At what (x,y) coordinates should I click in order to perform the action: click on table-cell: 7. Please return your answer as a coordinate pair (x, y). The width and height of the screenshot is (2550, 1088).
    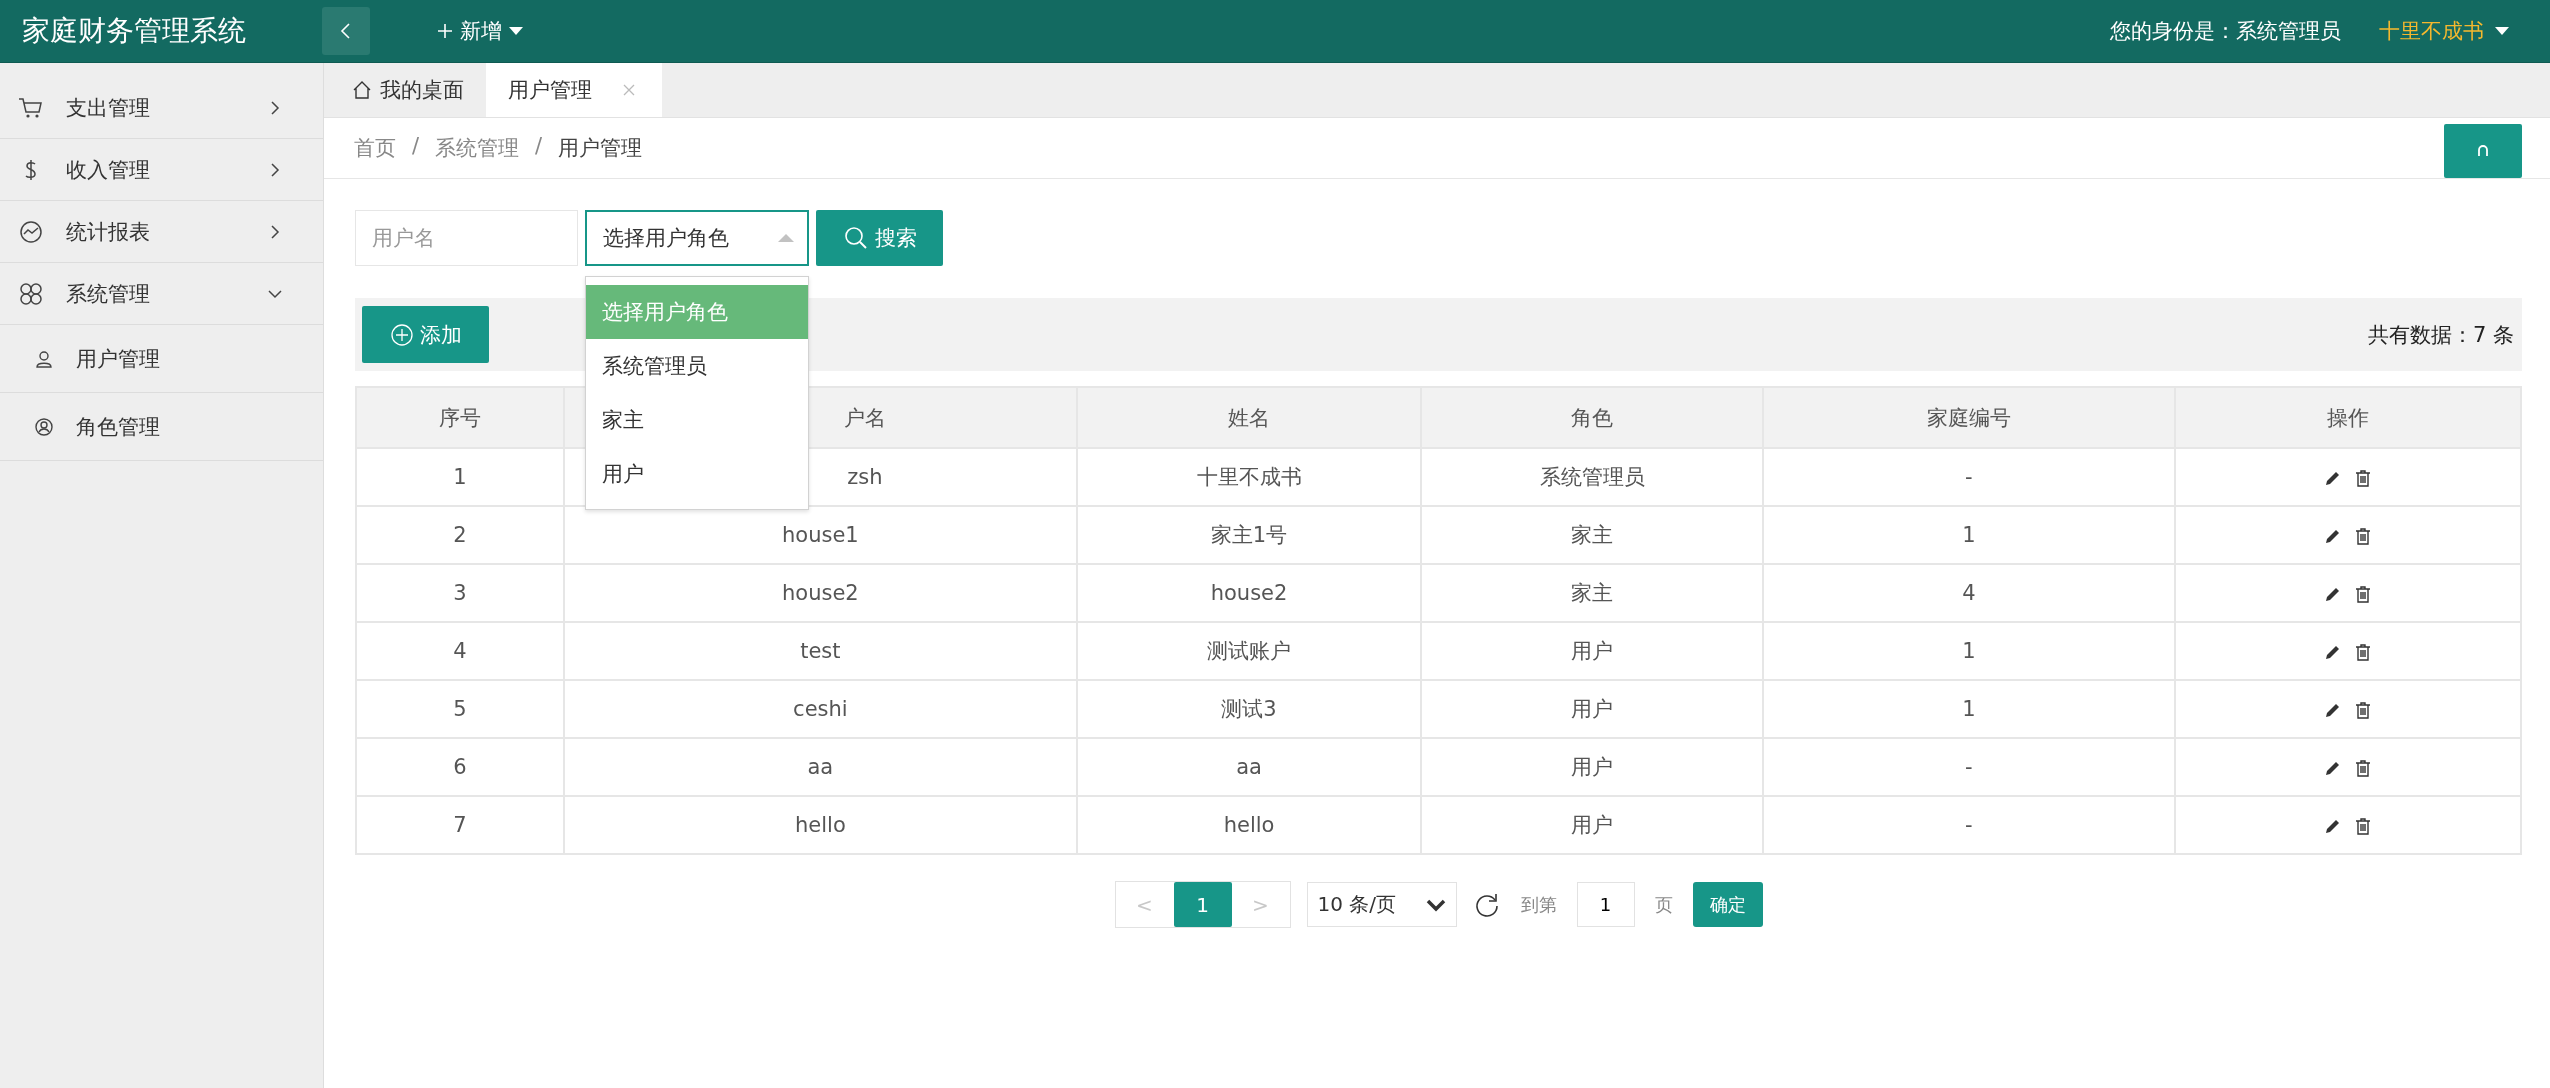
    Looking at the image, I should click on (460, 825).